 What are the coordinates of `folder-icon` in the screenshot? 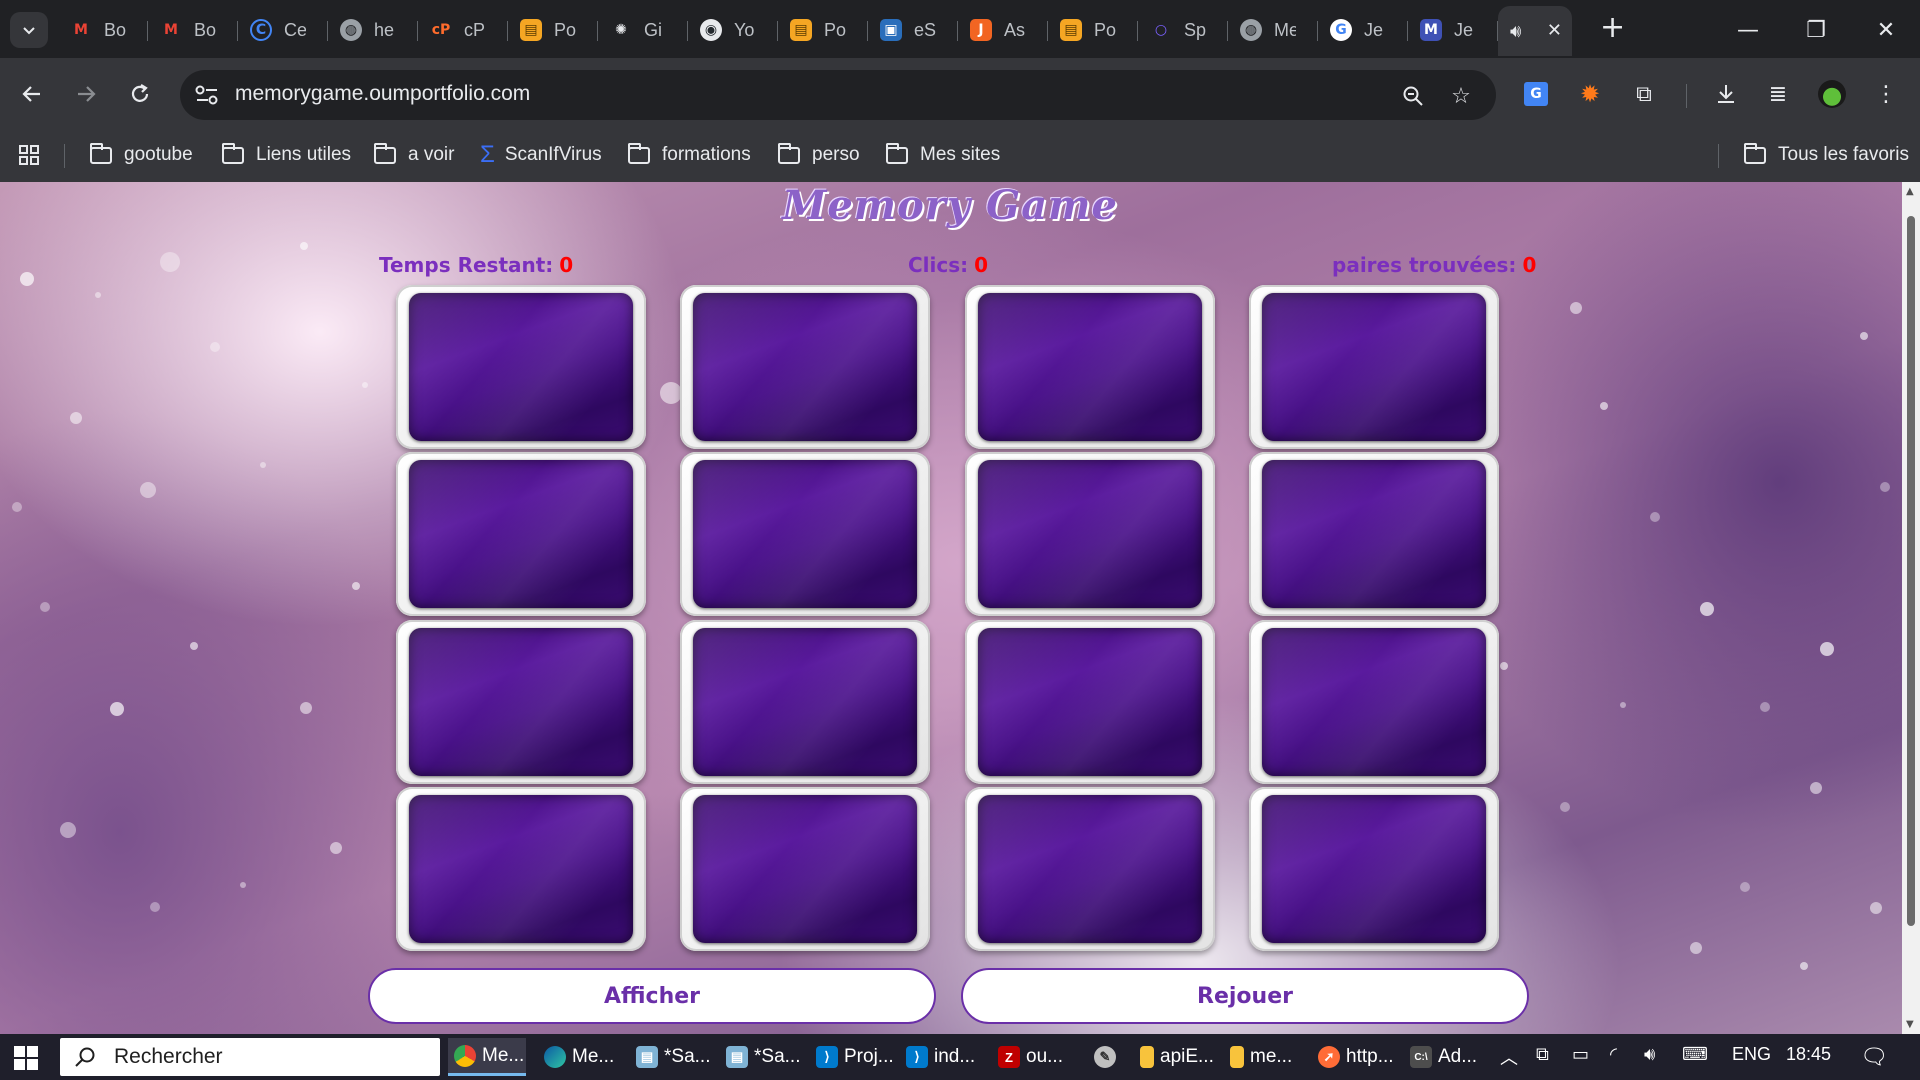 It's located at (1755, 153).